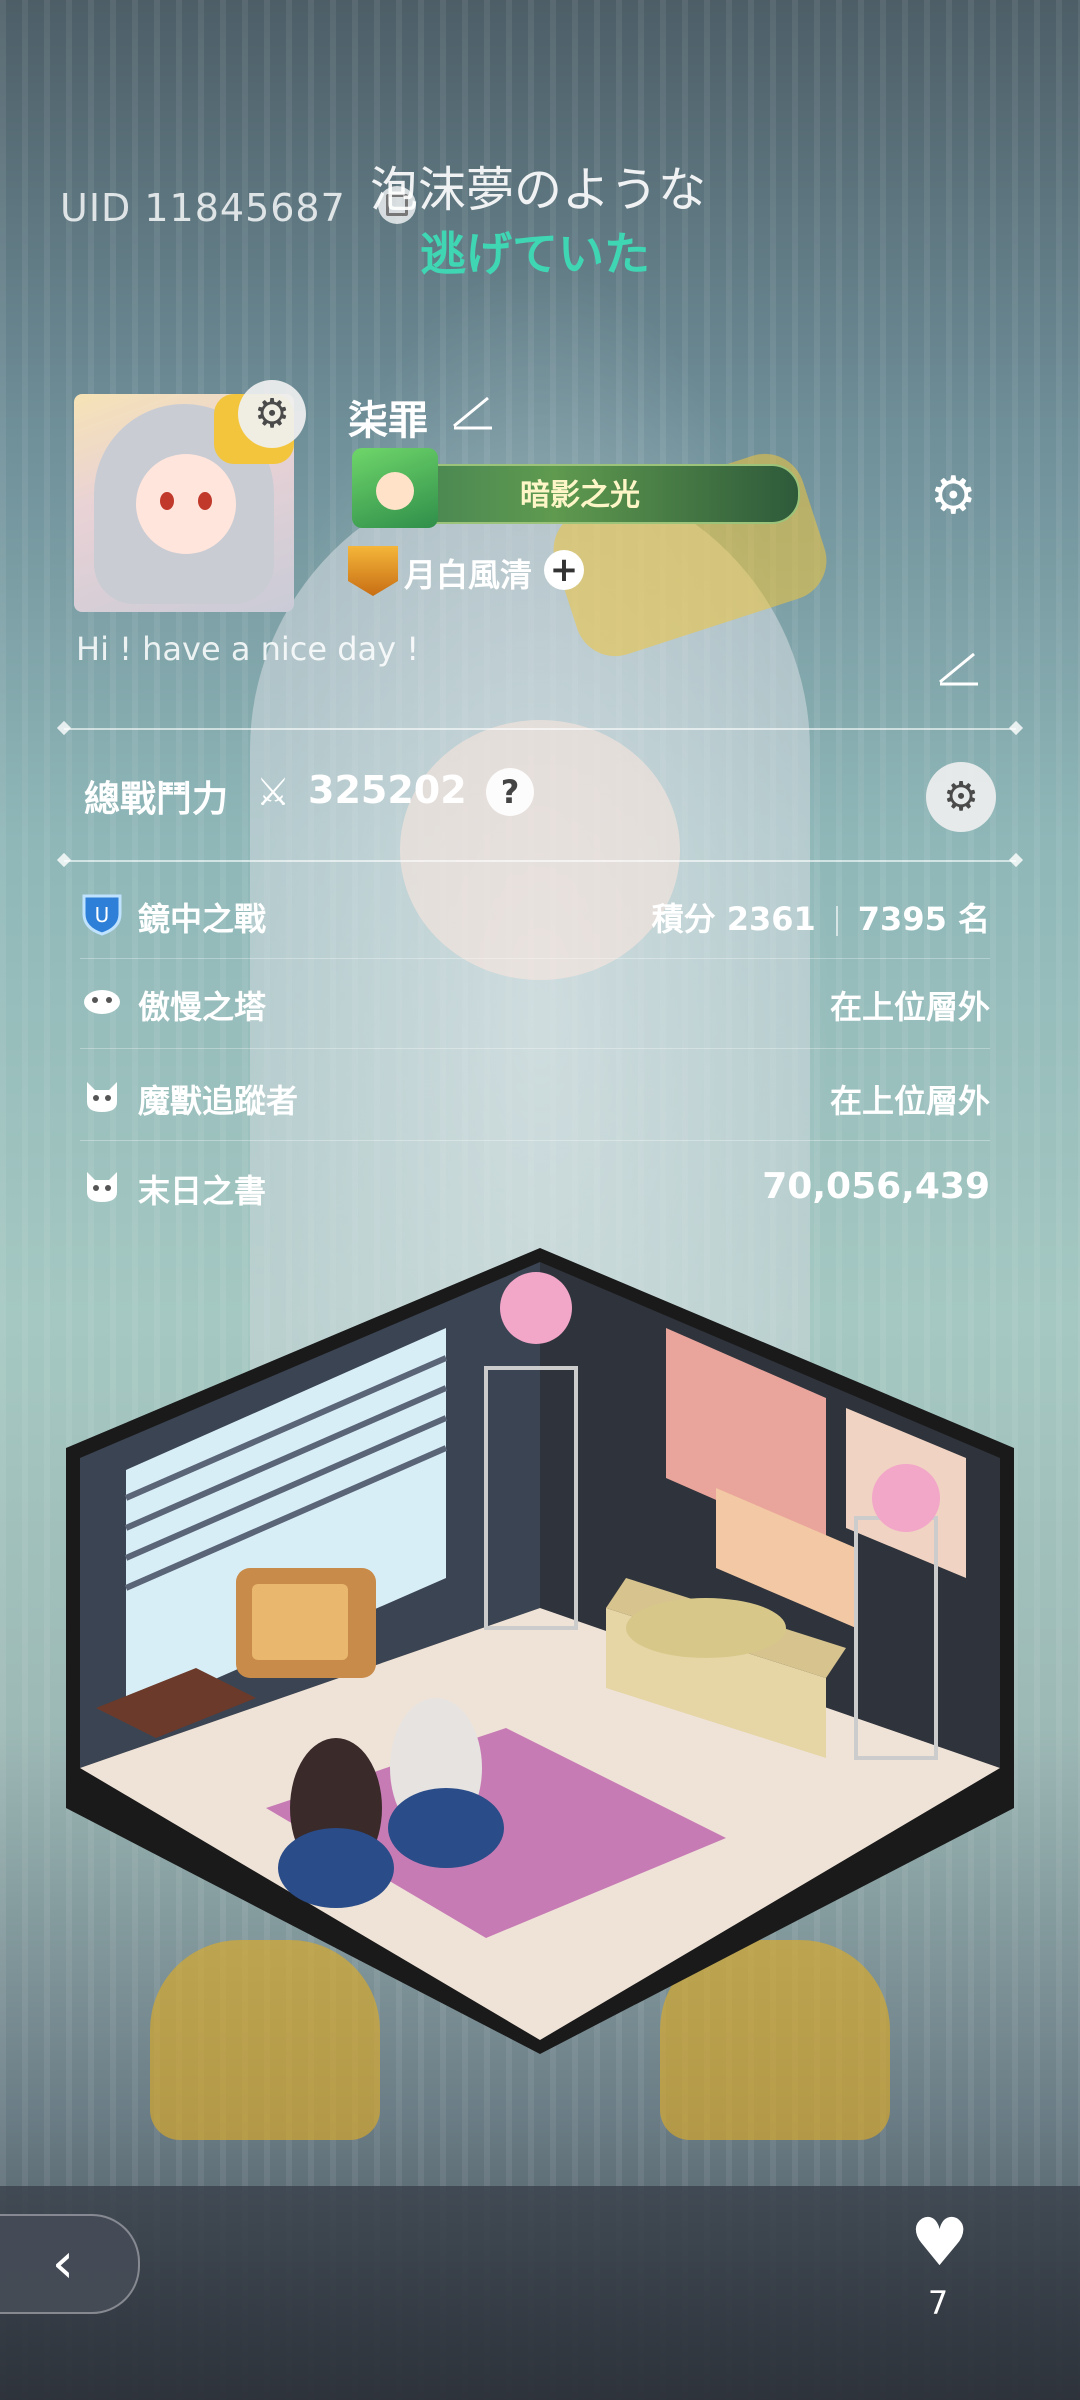  Describe the element at coordinates (248, 649) in the screenshot. I see `bio-text: Hi ! have a nice day !` at that location.